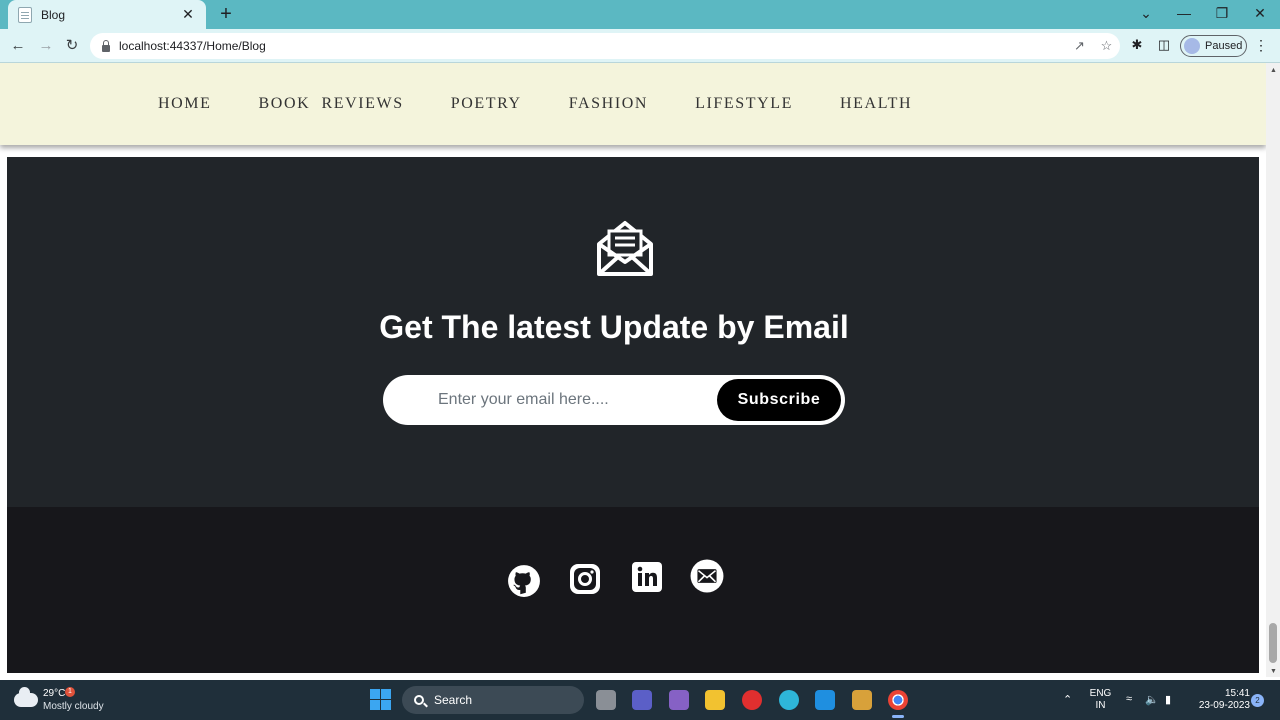  Describe the element at coordinates (1237, 693) in the screenshot. I see `clock-time: 15:41` at that location.